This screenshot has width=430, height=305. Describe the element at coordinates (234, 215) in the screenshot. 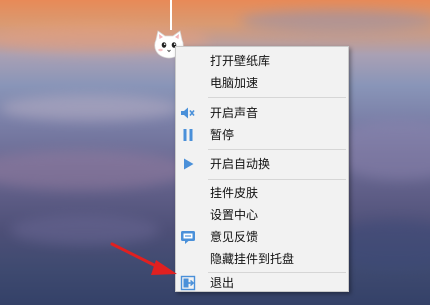

I see `menu-item-label: 设置中心` at that location.